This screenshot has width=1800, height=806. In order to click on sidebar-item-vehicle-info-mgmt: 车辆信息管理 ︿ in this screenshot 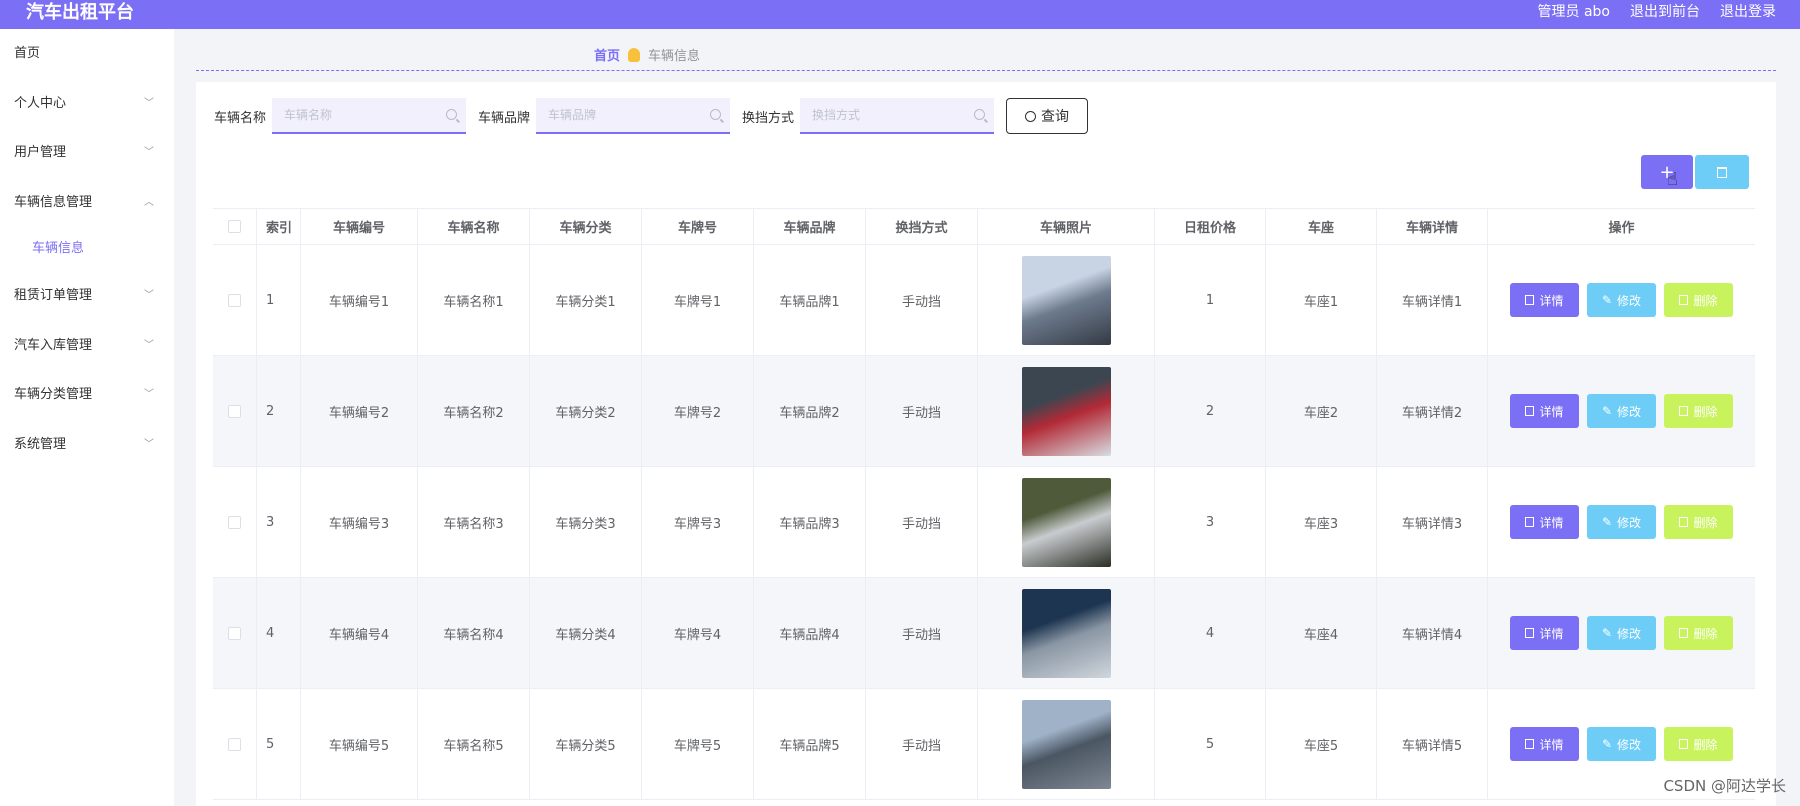, I will do `click(87, 203)`.